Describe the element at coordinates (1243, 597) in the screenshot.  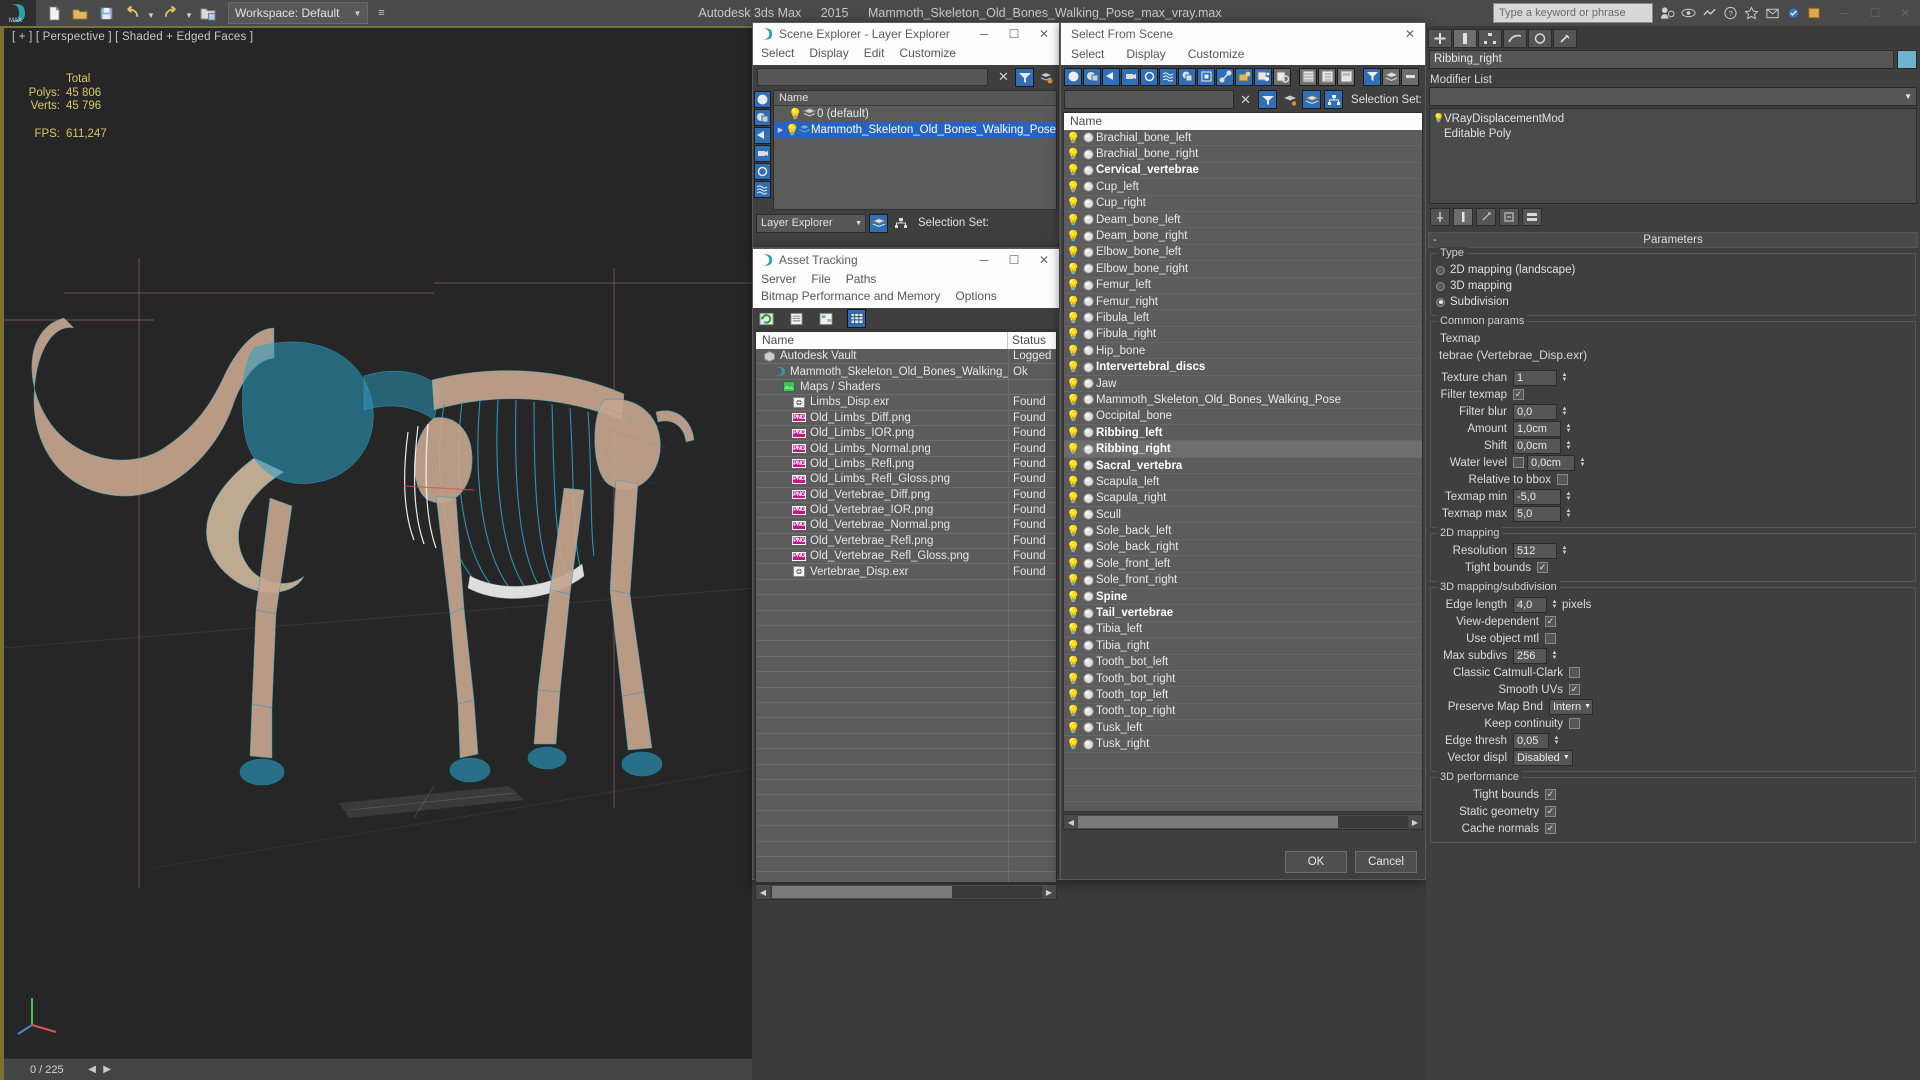
I see `object-row: 💡 Spine` at that location.